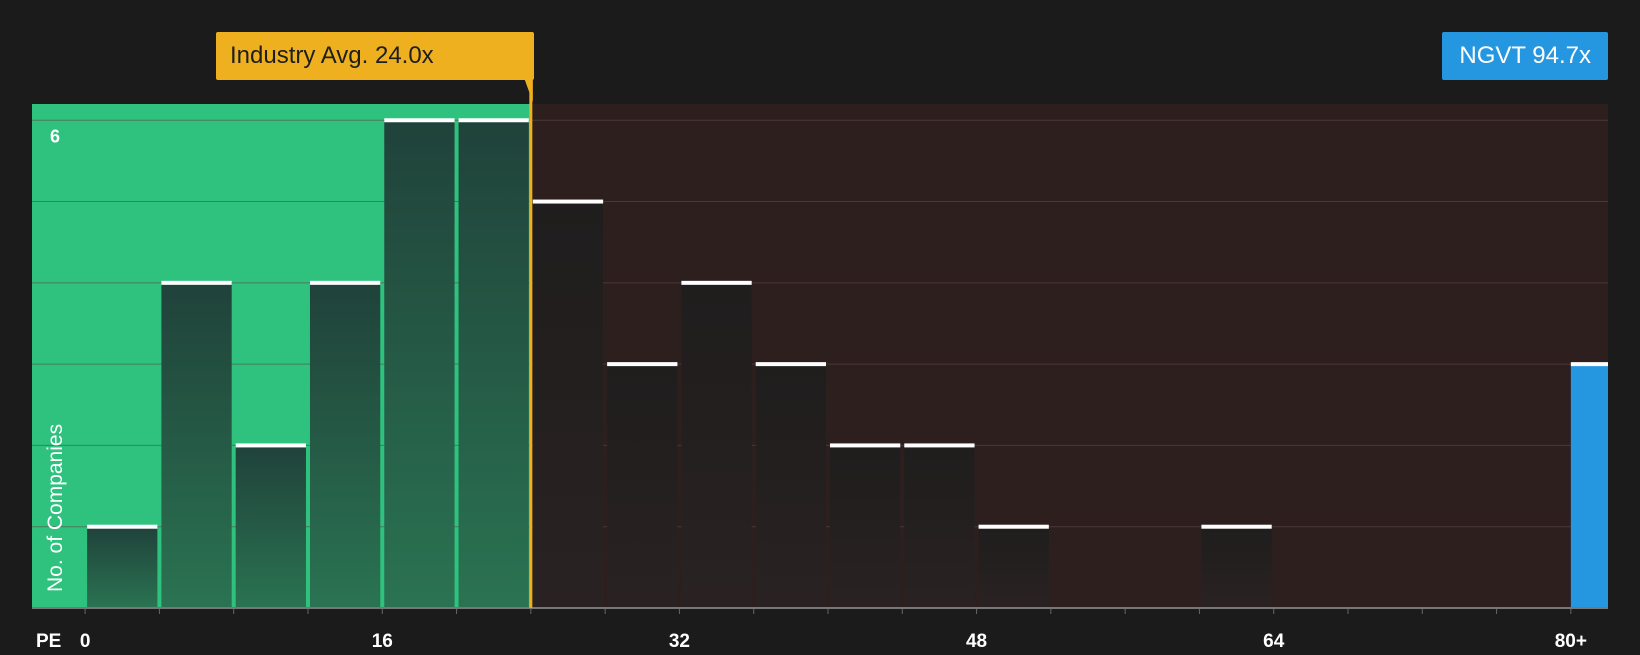 This screenshot has height=655, width=1640. I want to click on y-tick-label-6: 6, so click(55, 136).